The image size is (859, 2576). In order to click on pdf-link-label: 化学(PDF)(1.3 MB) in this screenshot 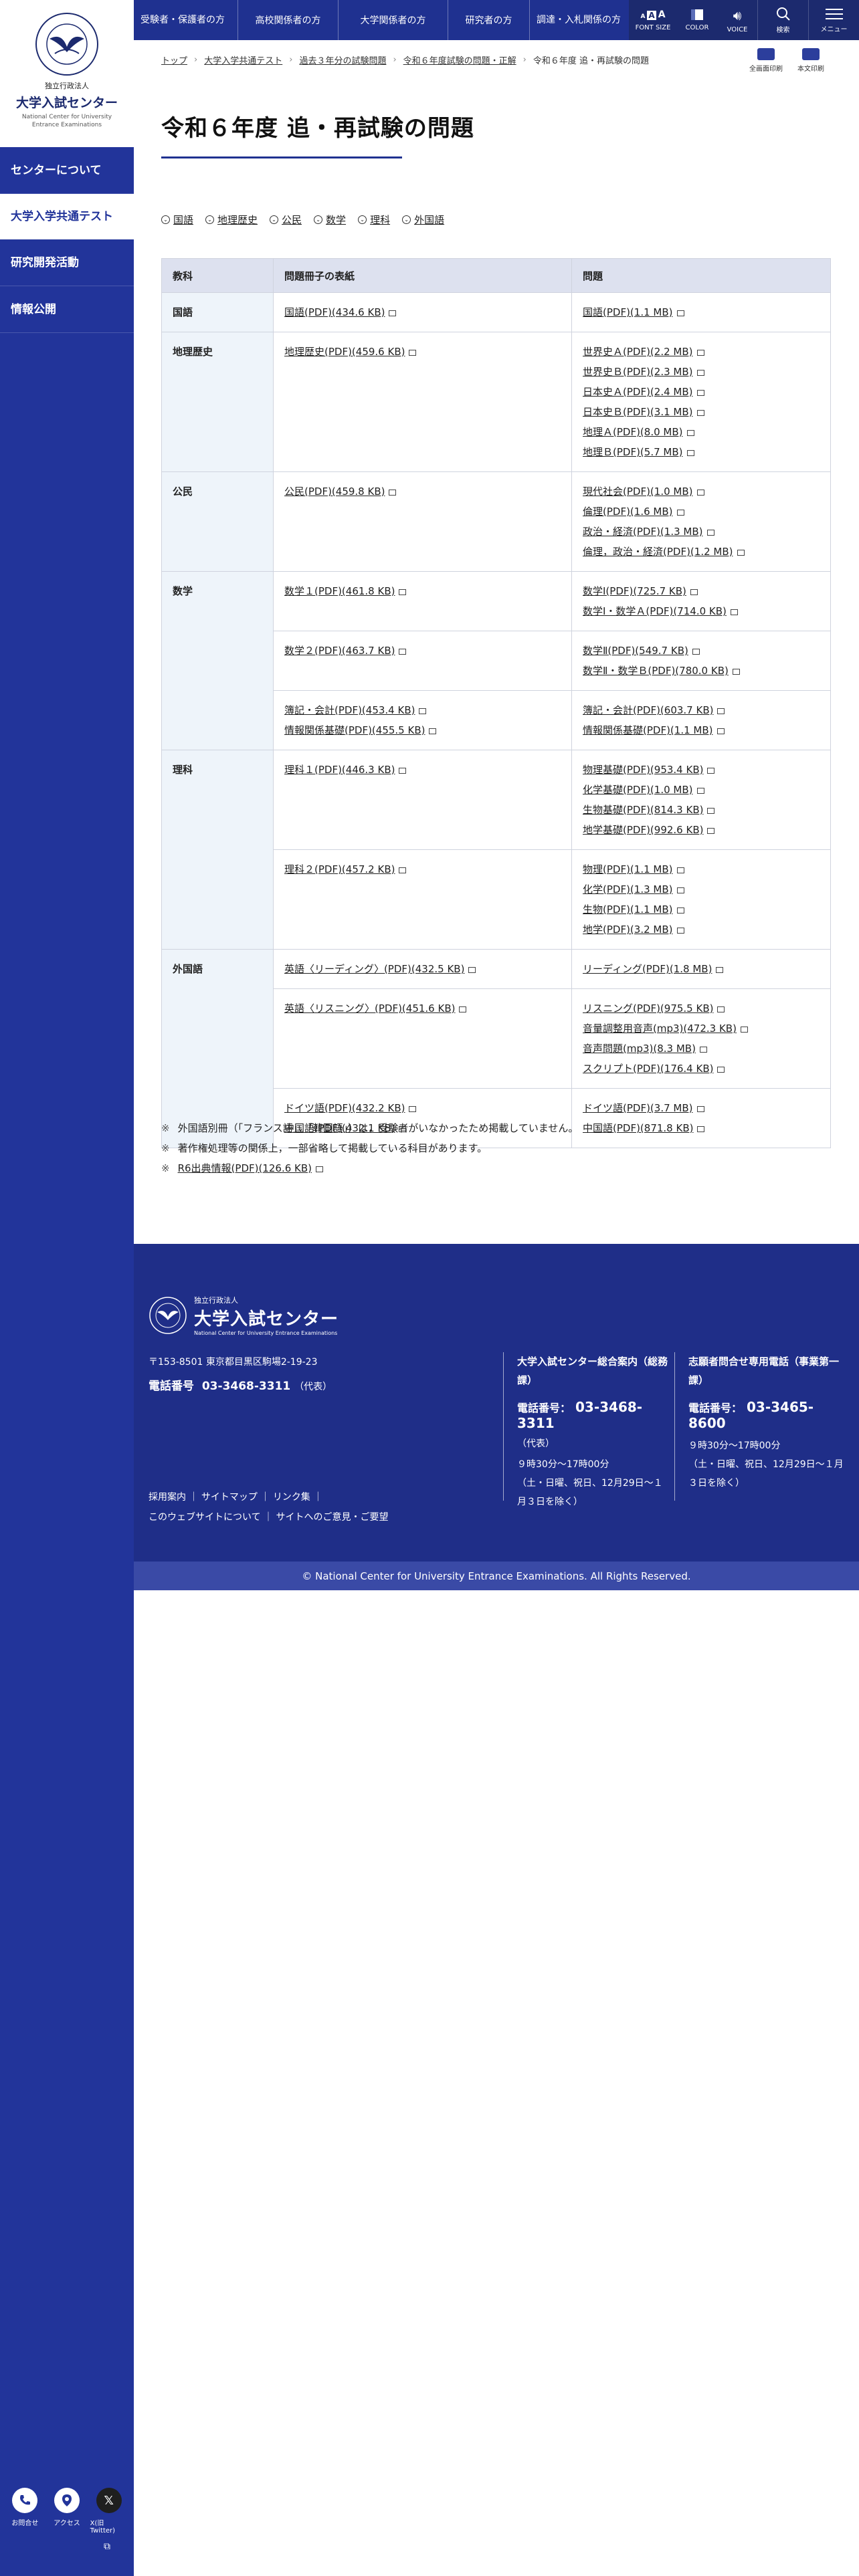, I will do `click(628, 889)`.